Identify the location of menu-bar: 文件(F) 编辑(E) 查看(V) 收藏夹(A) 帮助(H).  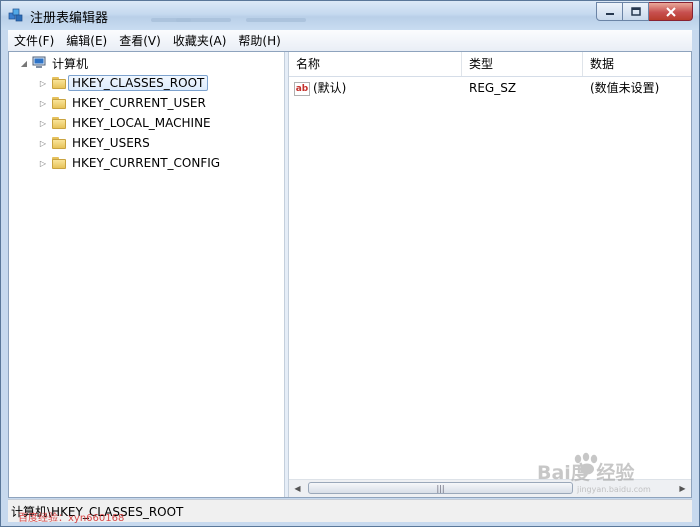
(350, 41).